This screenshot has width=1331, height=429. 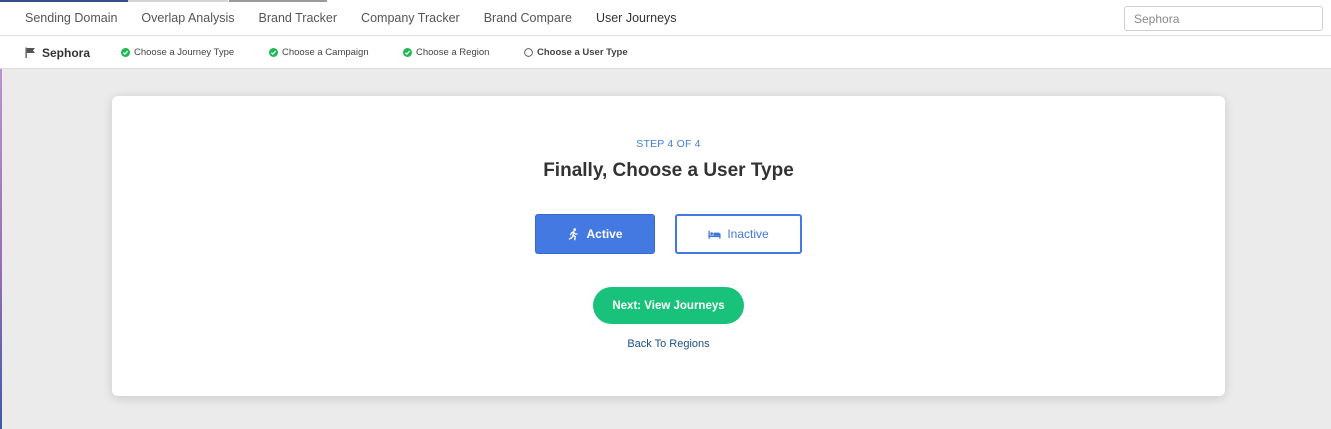 I want to click on breadcrumb-step-campaign: Choose a Campaign, so click(x=319, y=52).